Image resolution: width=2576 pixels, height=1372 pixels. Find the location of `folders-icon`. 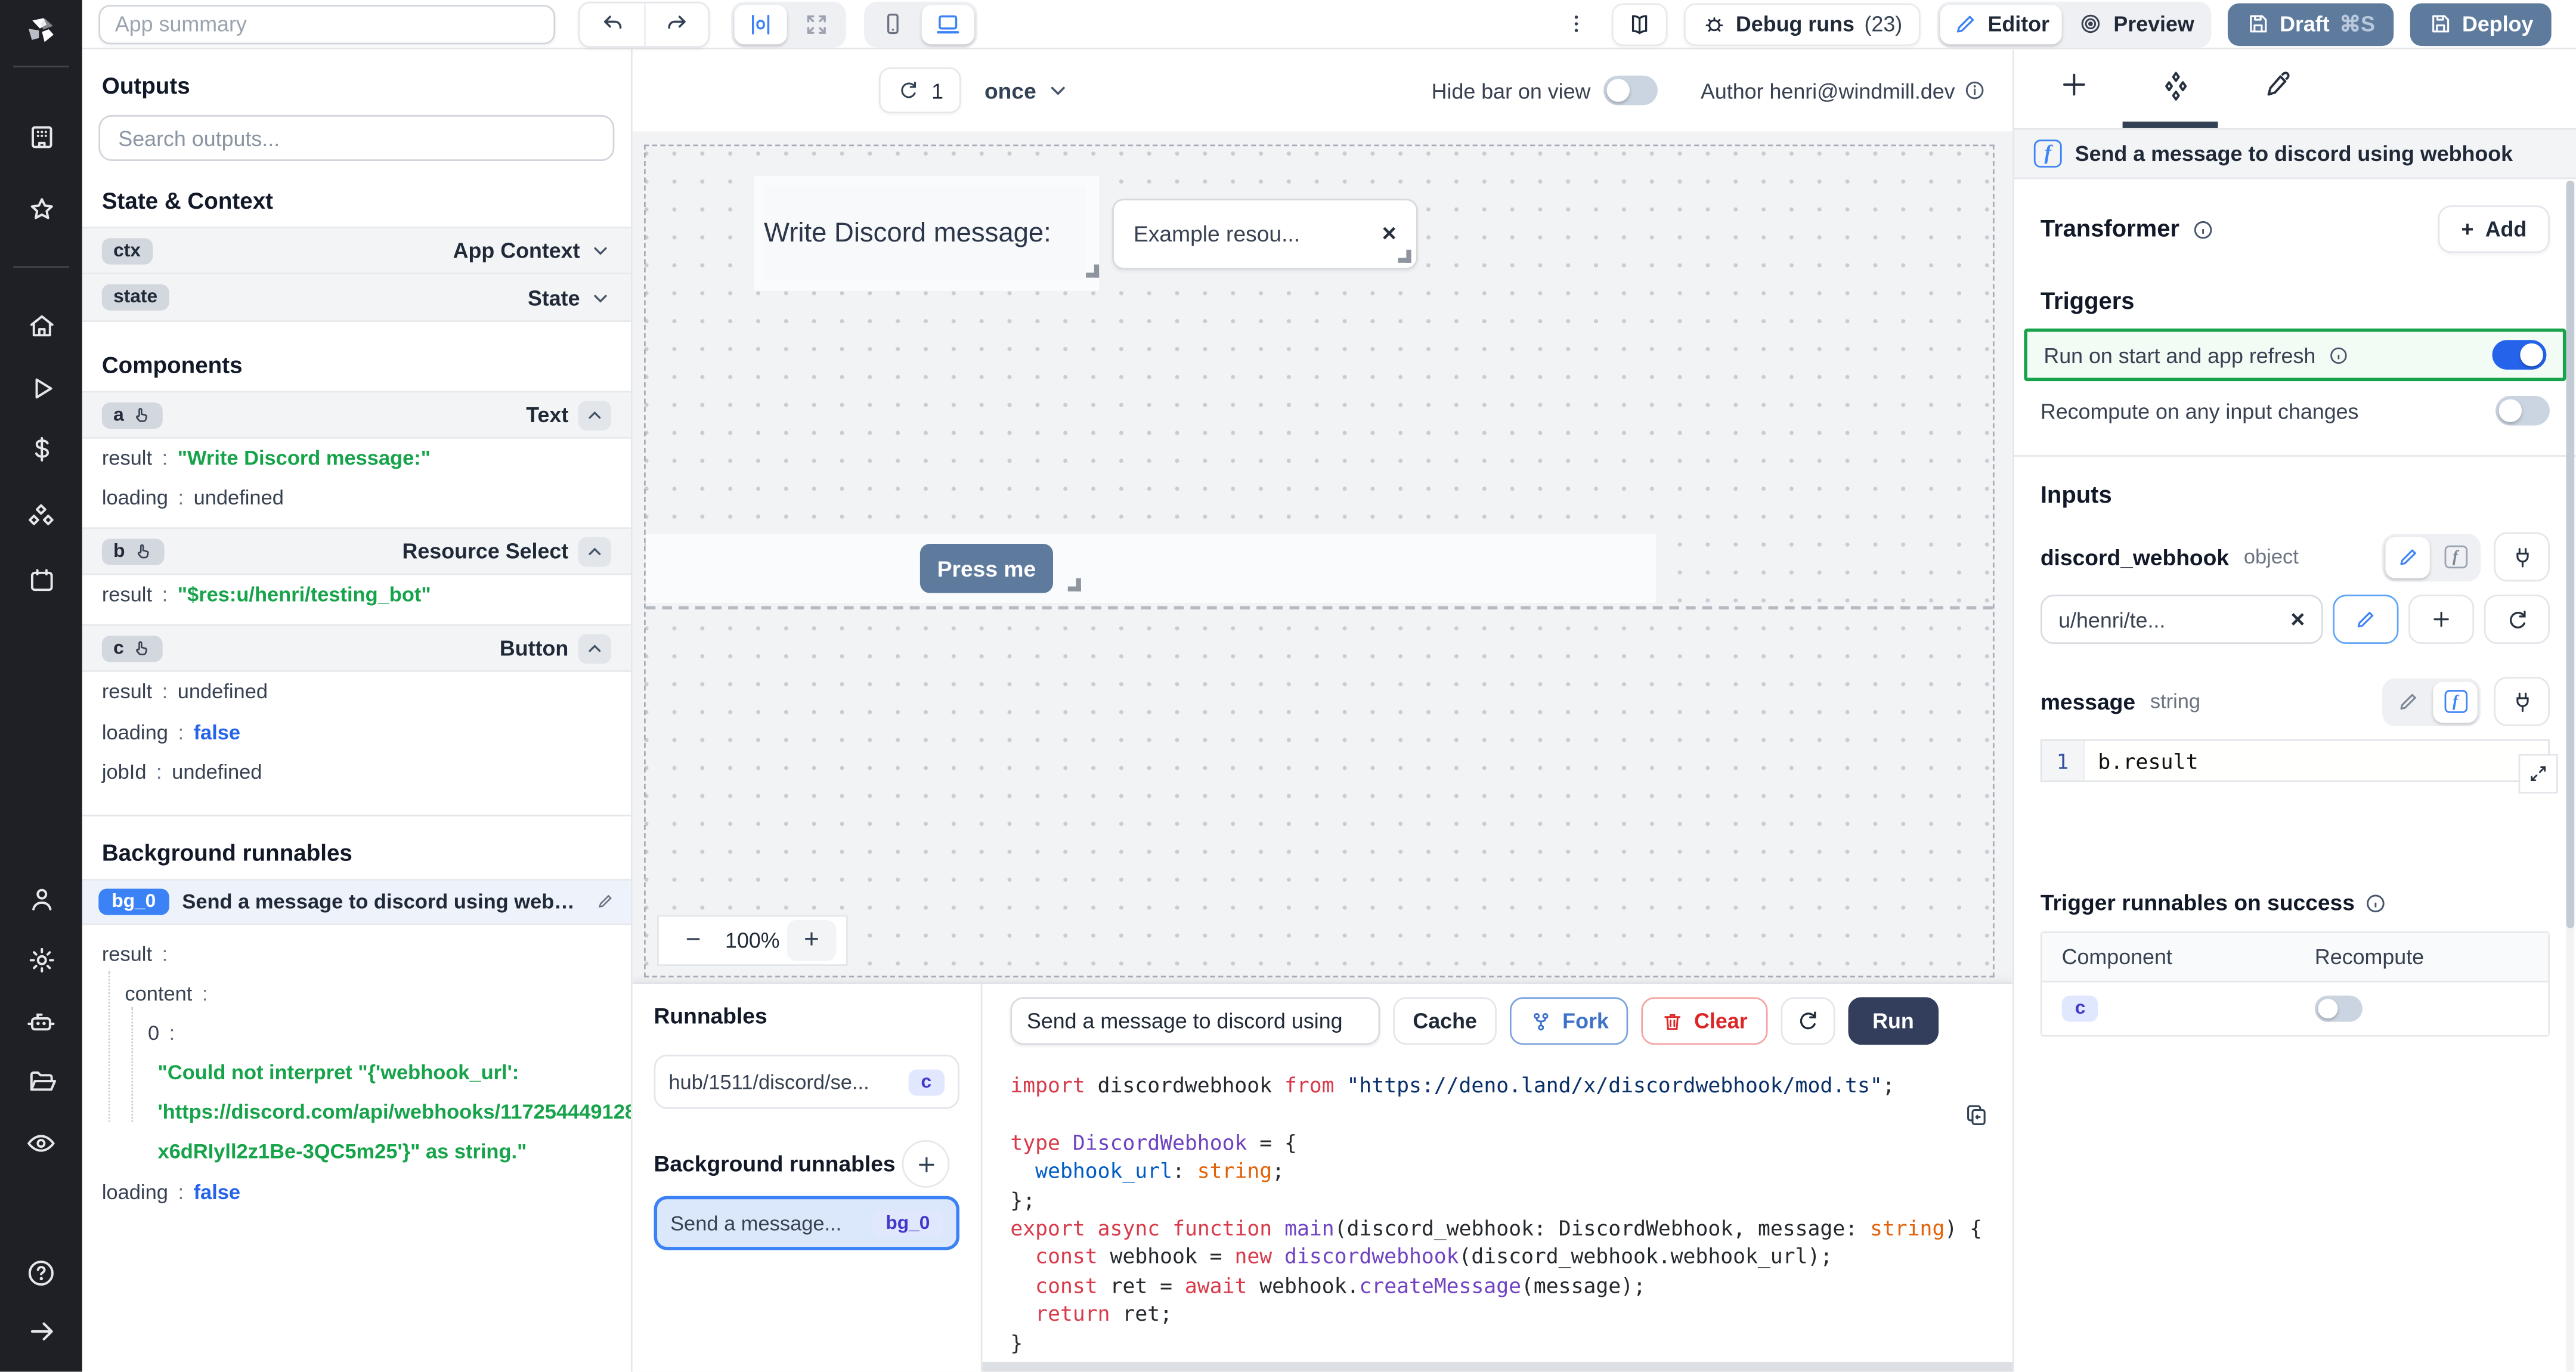

folders-icon is located at coordinates (41, 1081).